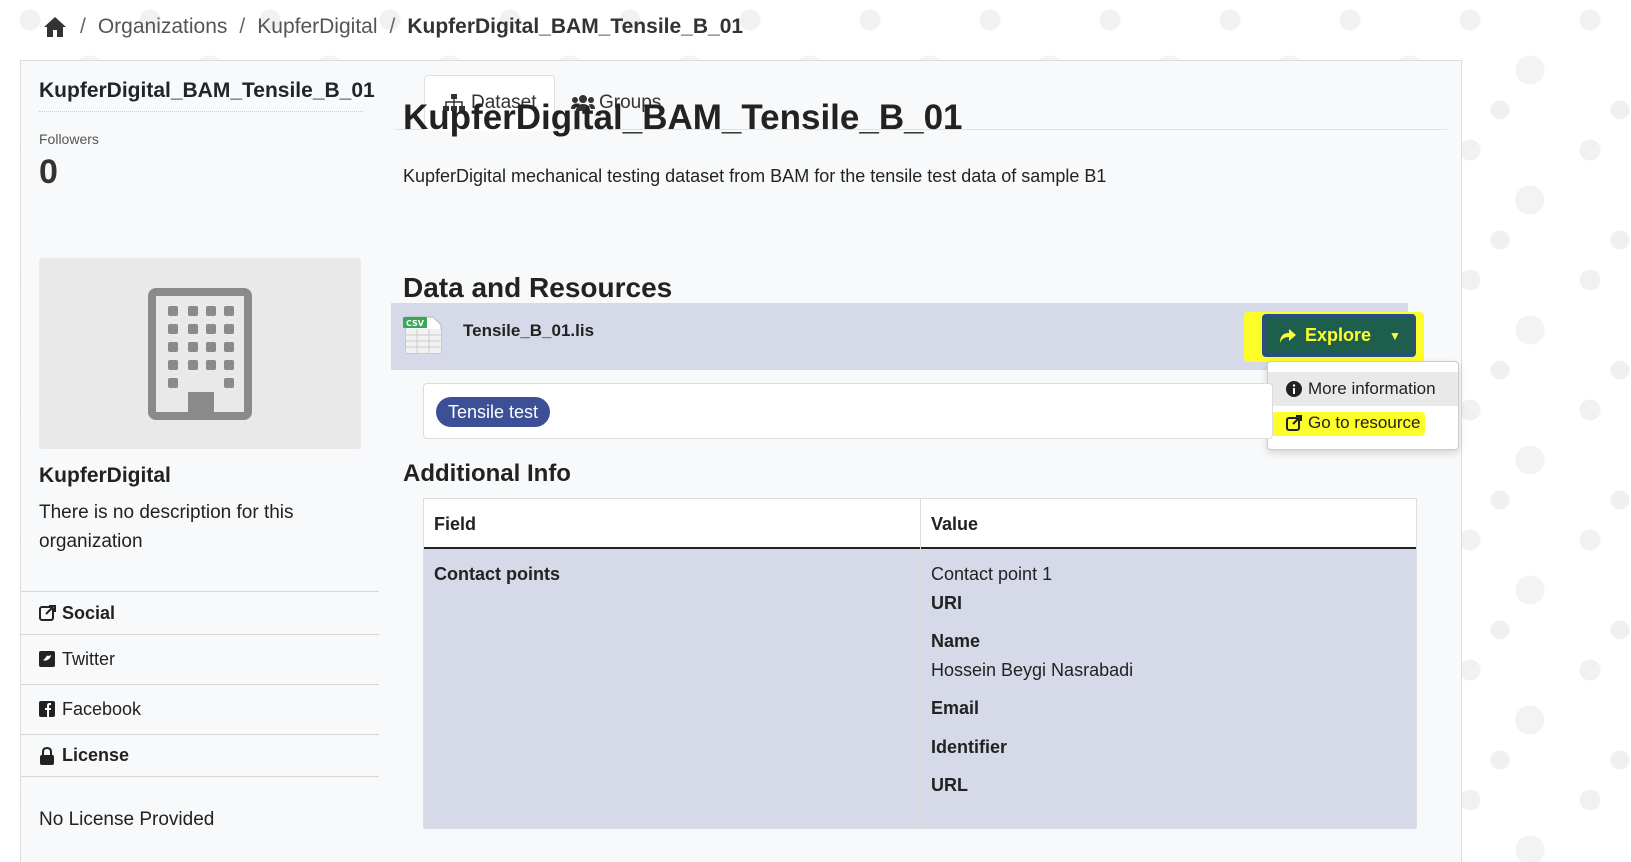  What do you see at coordinates (105, 475) in the screenshot?
I see `org-name: KupferDigital` at bounding box center [105, 475].